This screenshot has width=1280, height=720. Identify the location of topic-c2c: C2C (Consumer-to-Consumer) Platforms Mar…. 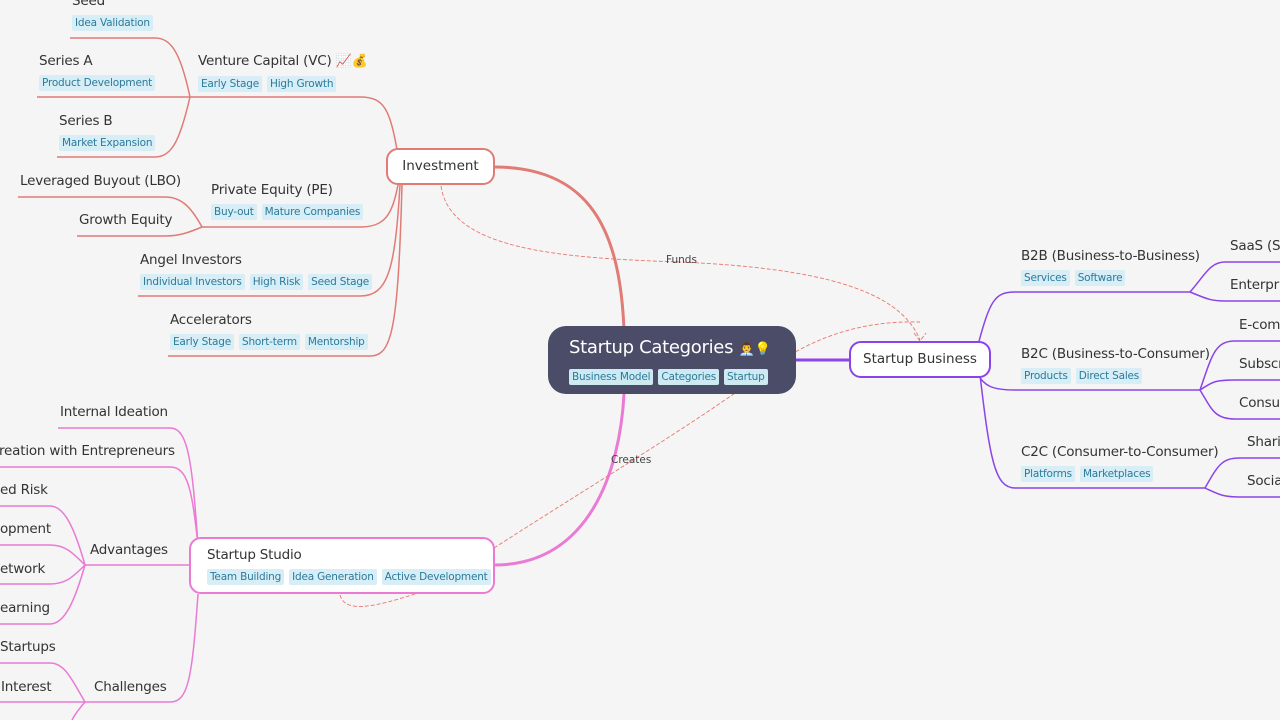
(1120, 462).